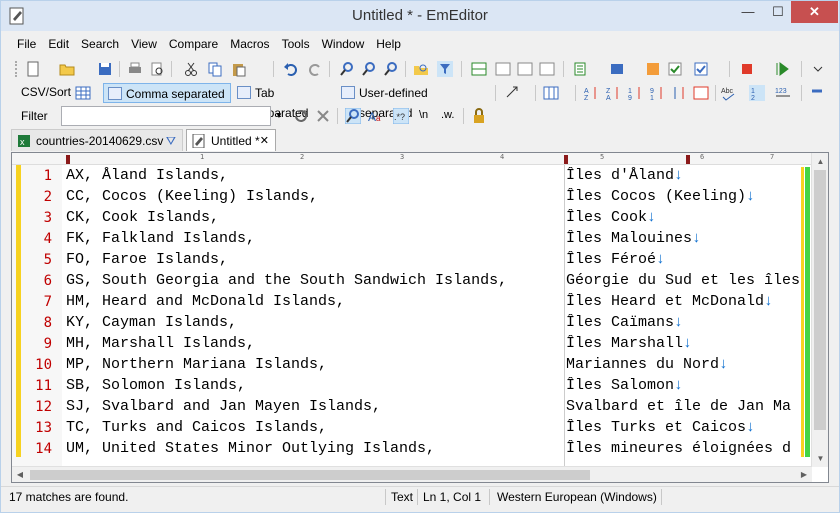 The height and width of the screenshot is (513, 840). What do you see at coordinates (452, 497) in the screenshot?
I see `status-position: Ln 1, Col 1` at bounding box center [452, 497].